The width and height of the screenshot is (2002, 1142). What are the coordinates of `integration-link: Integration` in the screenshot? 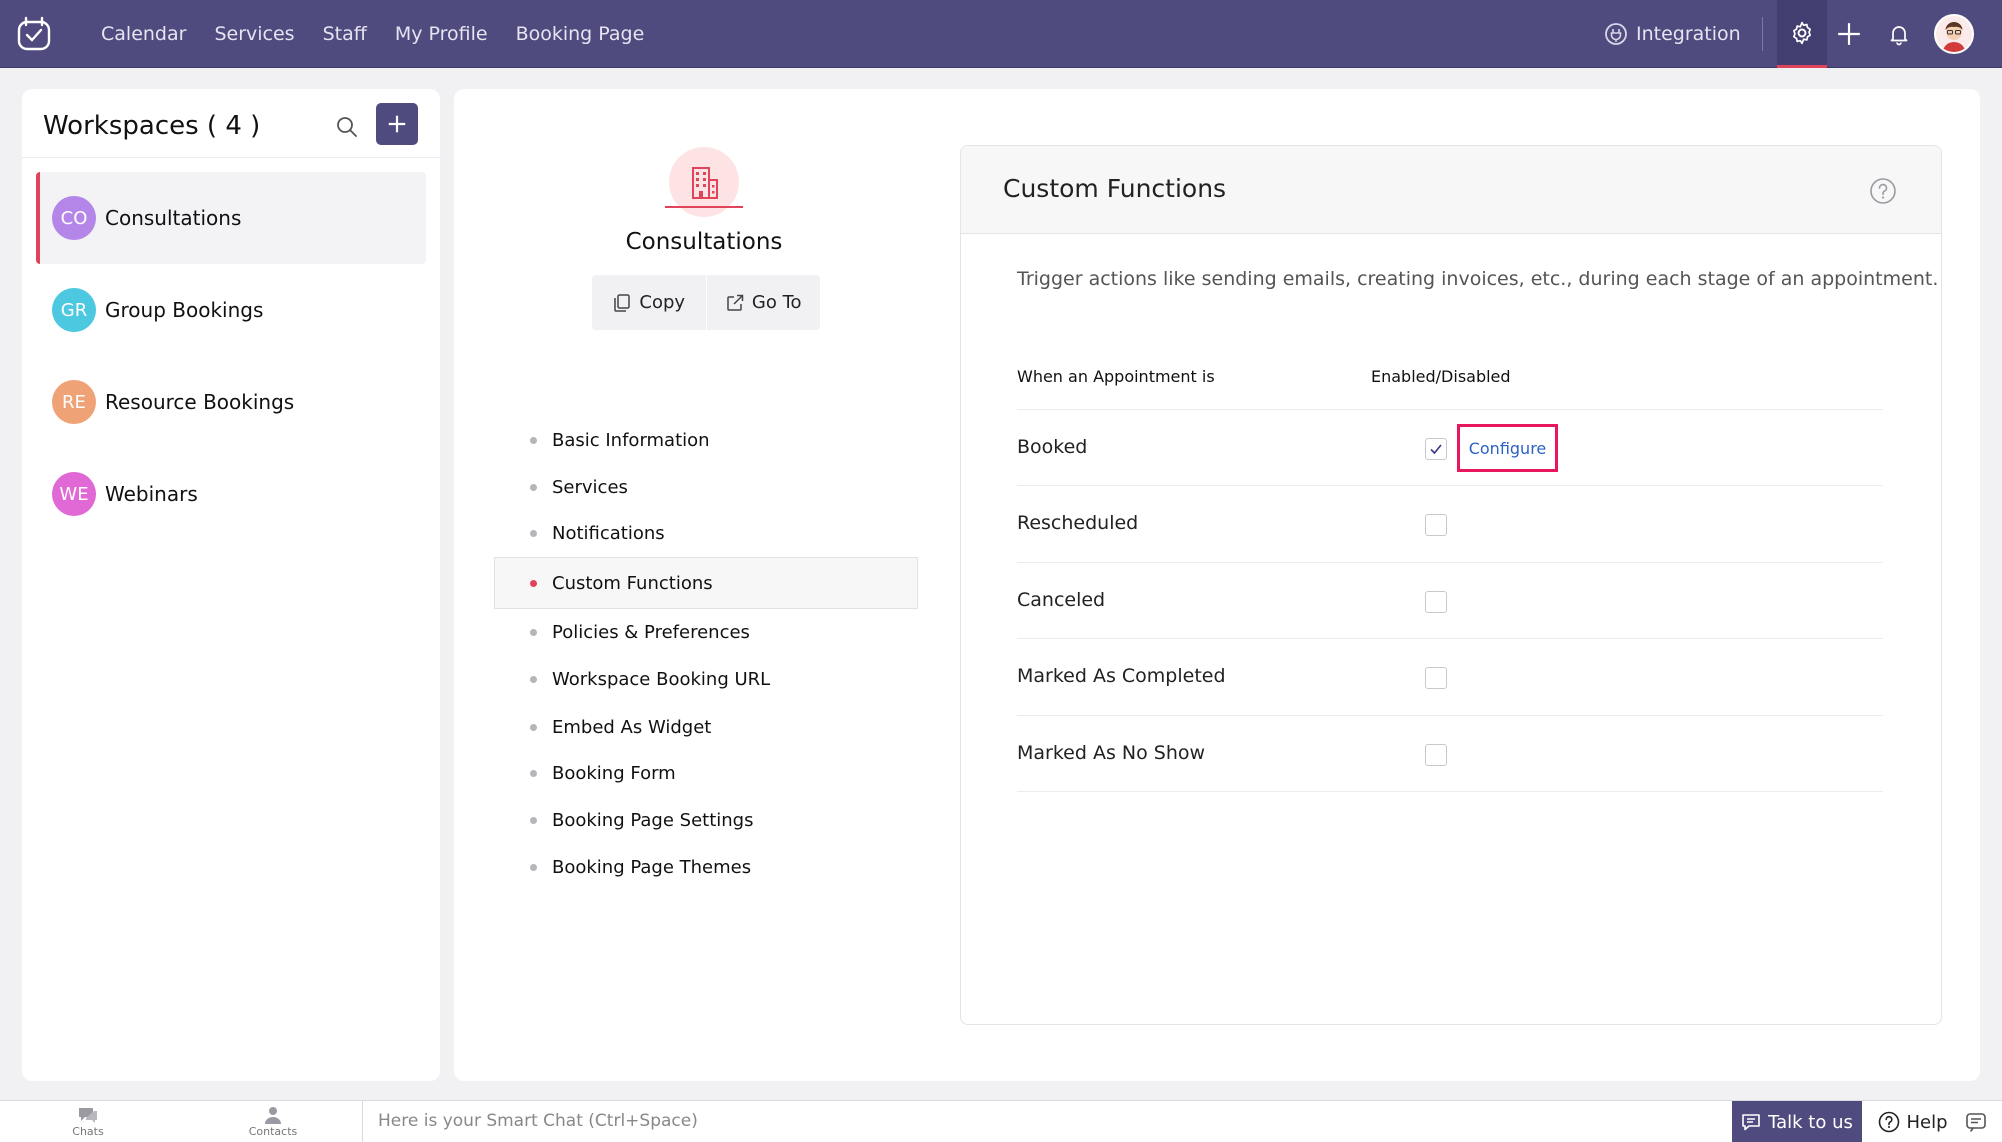 It's located at (1672, 34).